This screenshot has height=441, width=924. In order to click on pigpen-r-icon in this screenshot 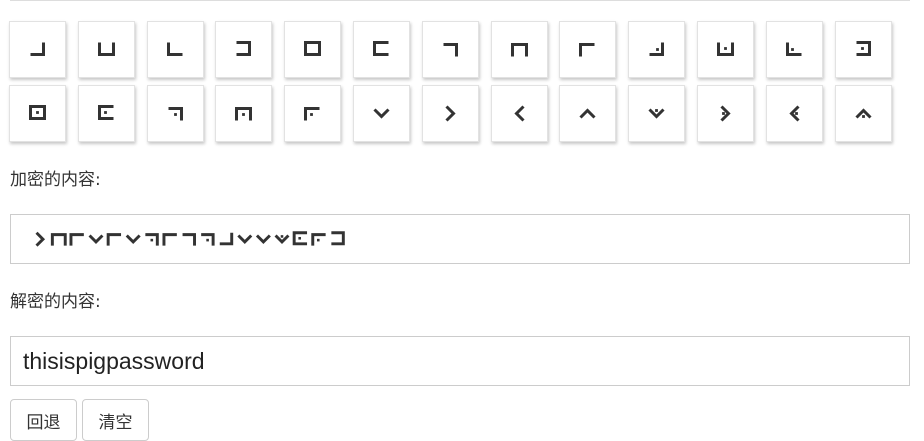, I will do `click(312, 114)`.